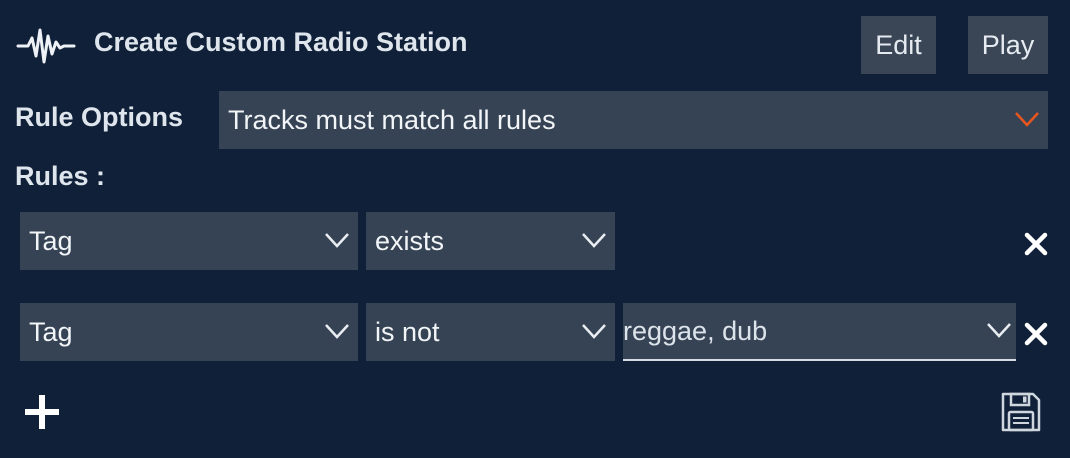 Image resolution: width=1070 pixels, height=458 pixels. I want to click on rule-1-field-select: Tag, so click(189, 241).